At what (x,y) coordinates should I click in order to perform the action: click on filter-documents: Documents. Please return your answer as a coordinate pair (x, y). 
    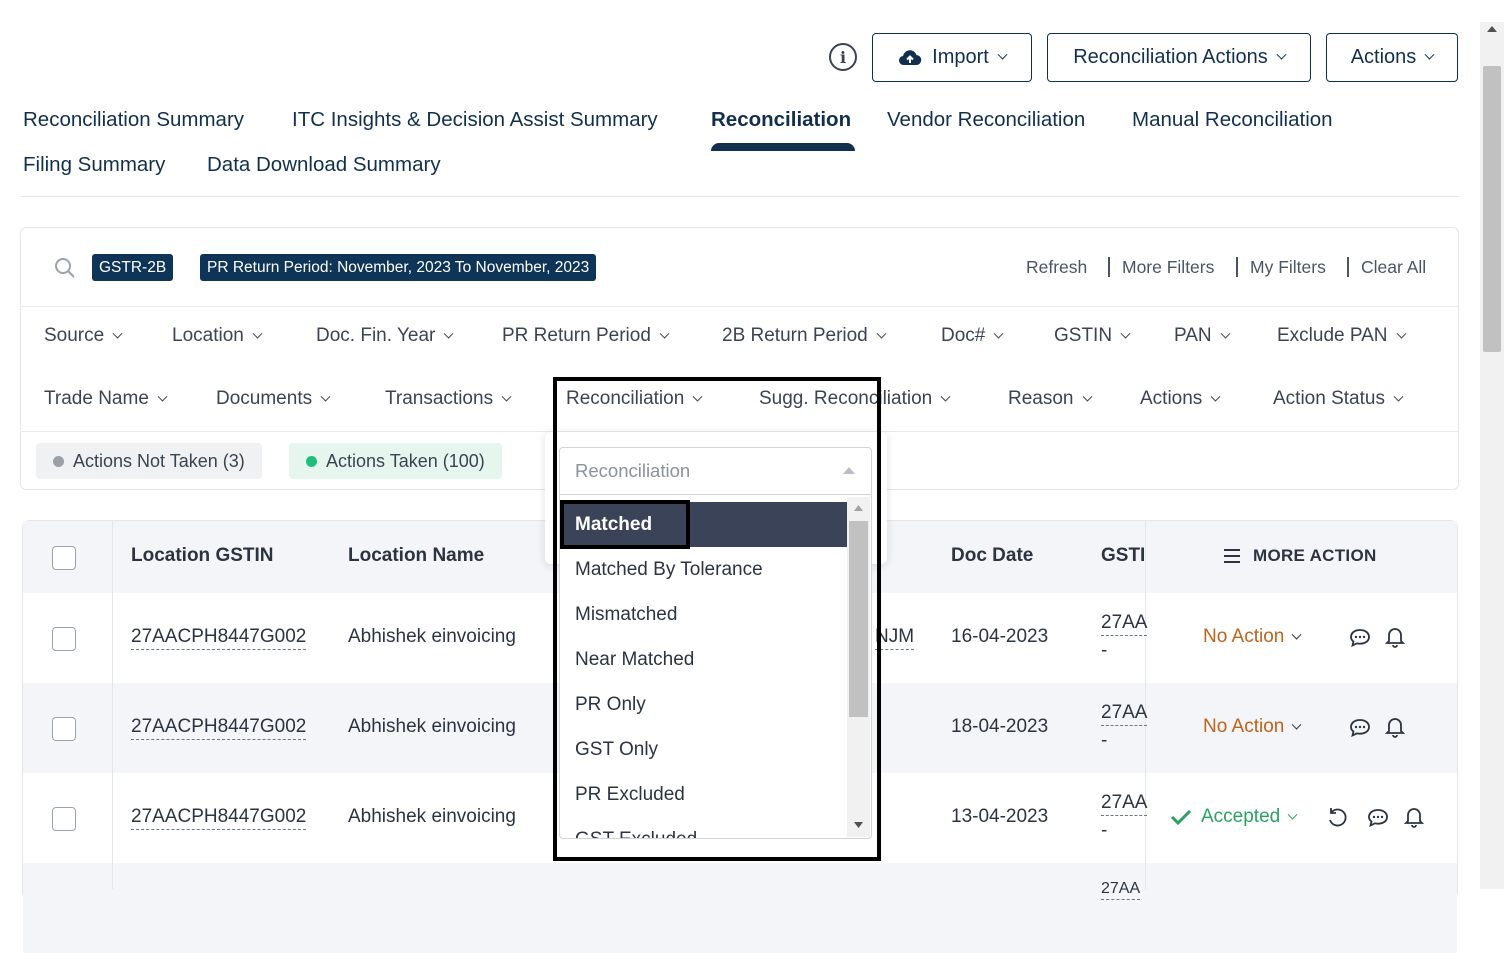
    Looking at the image, I should click on (273, 399).